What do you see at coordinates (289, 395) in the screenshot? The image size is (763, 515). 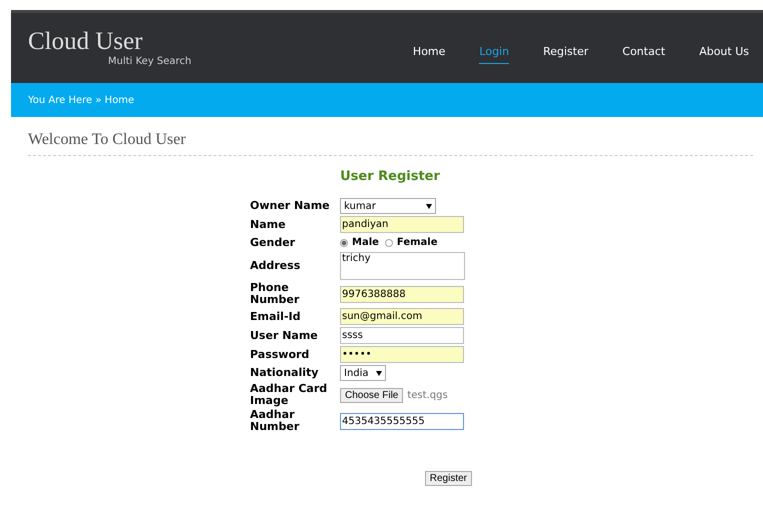 I see `field-label: Aadhar Card Image` at bounding box center [289, 395].